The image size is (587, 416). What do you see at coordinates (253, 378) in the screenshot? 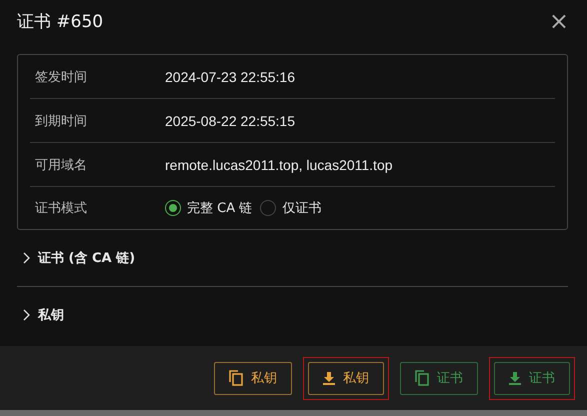
I see `copy-button: 私钥` at bounding box center [253, 378].